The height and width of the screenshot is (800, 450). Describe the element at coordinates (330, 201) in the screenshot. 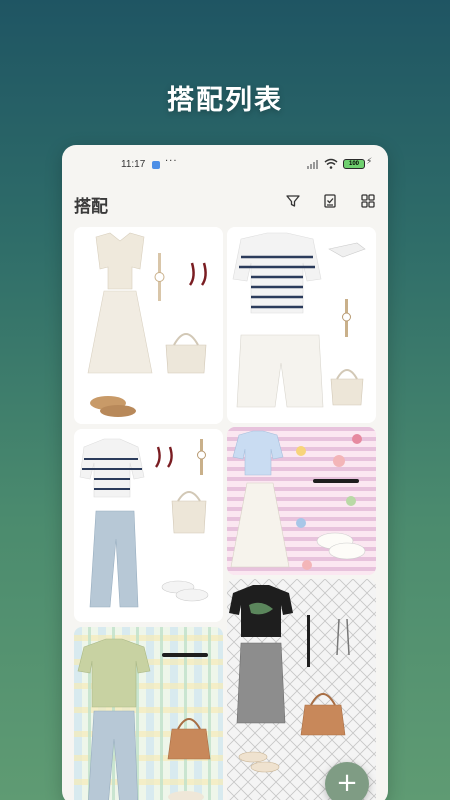

I see `select-icon` at that location.